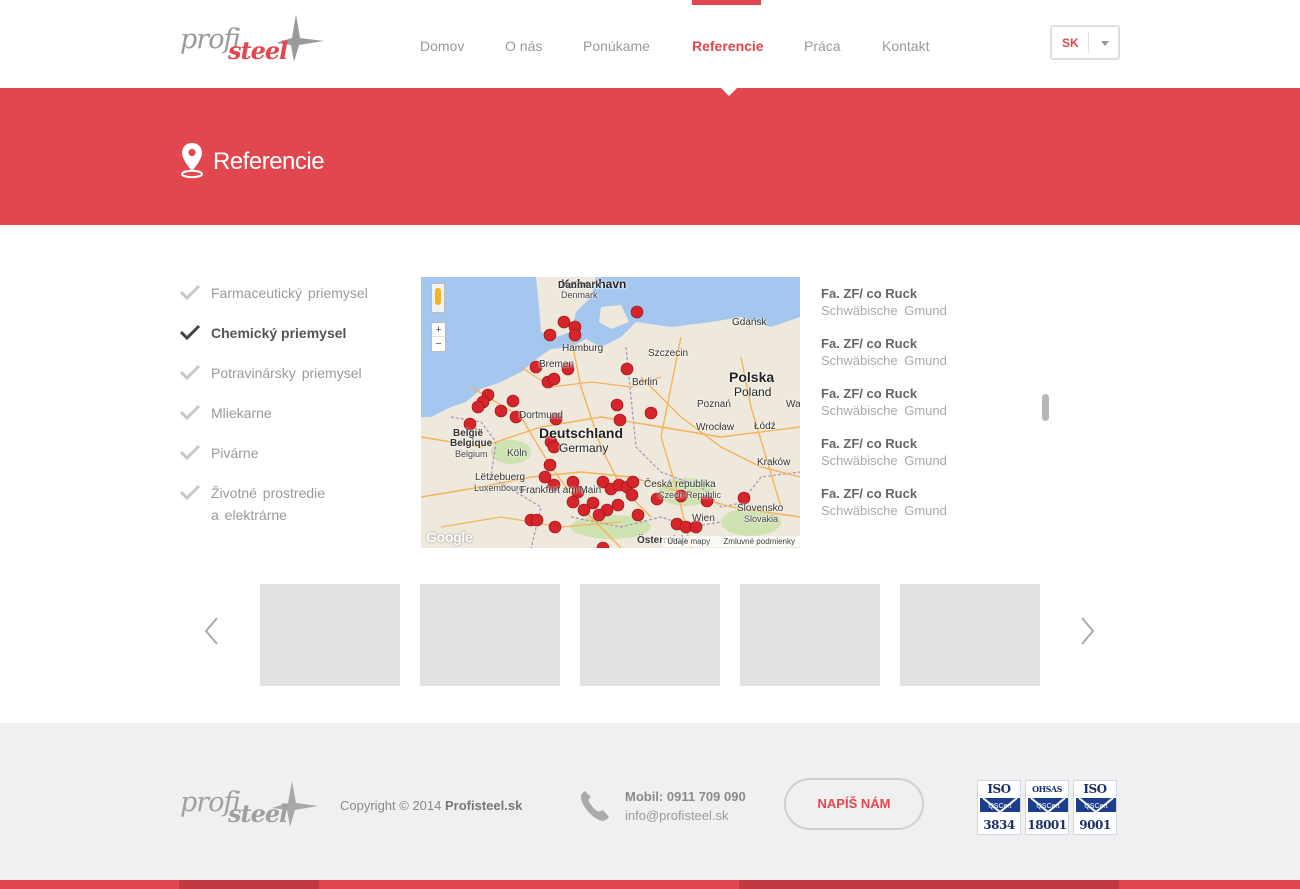 This screenshot has height=889, width=1300. I want to click on map-label: Berlin, so click(645, 382).